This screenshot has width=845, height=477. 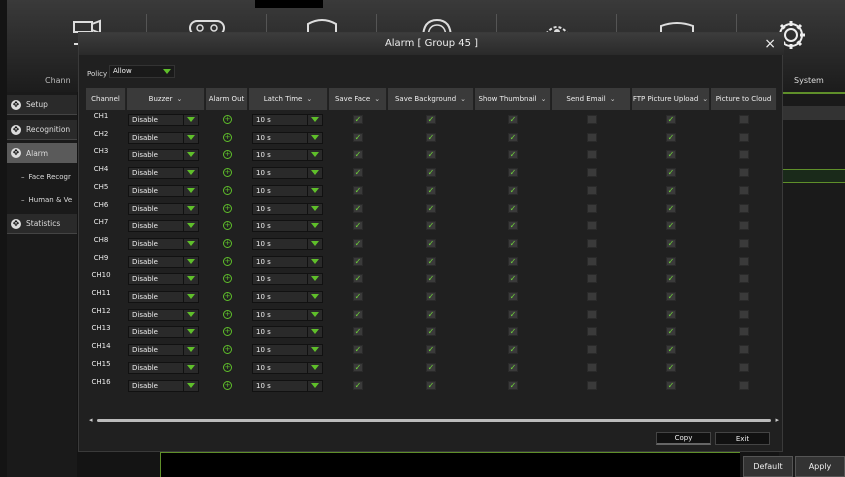 What do you see at coordinates (820, 466) in the screenshot?
I see `apply-button: Apply` at bounding box center [820, 466].